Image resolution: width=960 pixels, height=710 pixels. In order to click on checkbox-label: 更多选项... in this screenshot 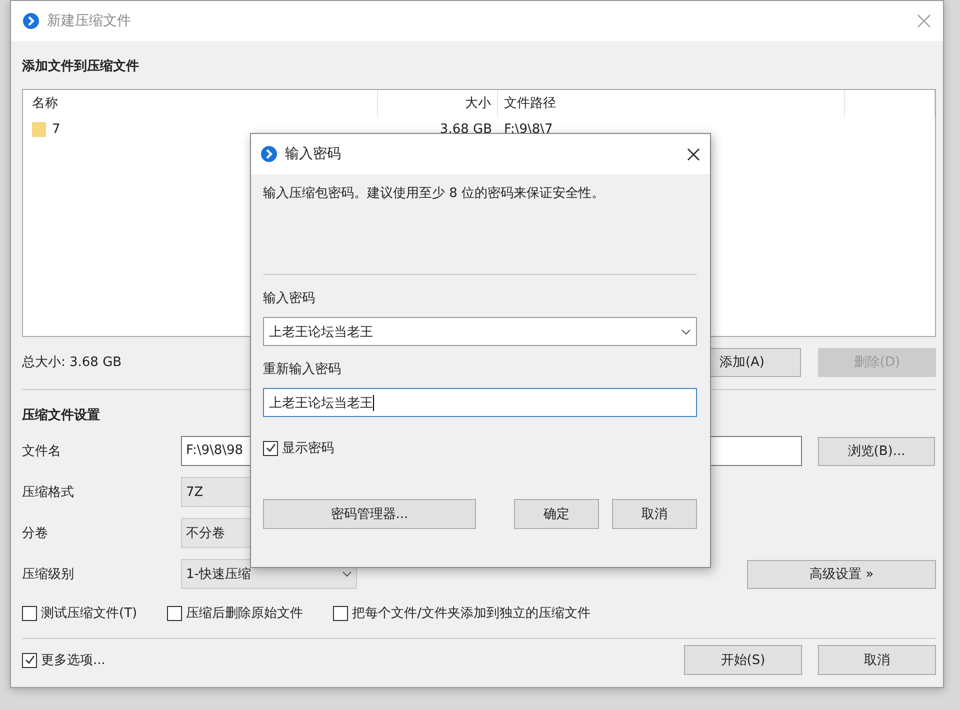, I will do `click(73, 660)`.